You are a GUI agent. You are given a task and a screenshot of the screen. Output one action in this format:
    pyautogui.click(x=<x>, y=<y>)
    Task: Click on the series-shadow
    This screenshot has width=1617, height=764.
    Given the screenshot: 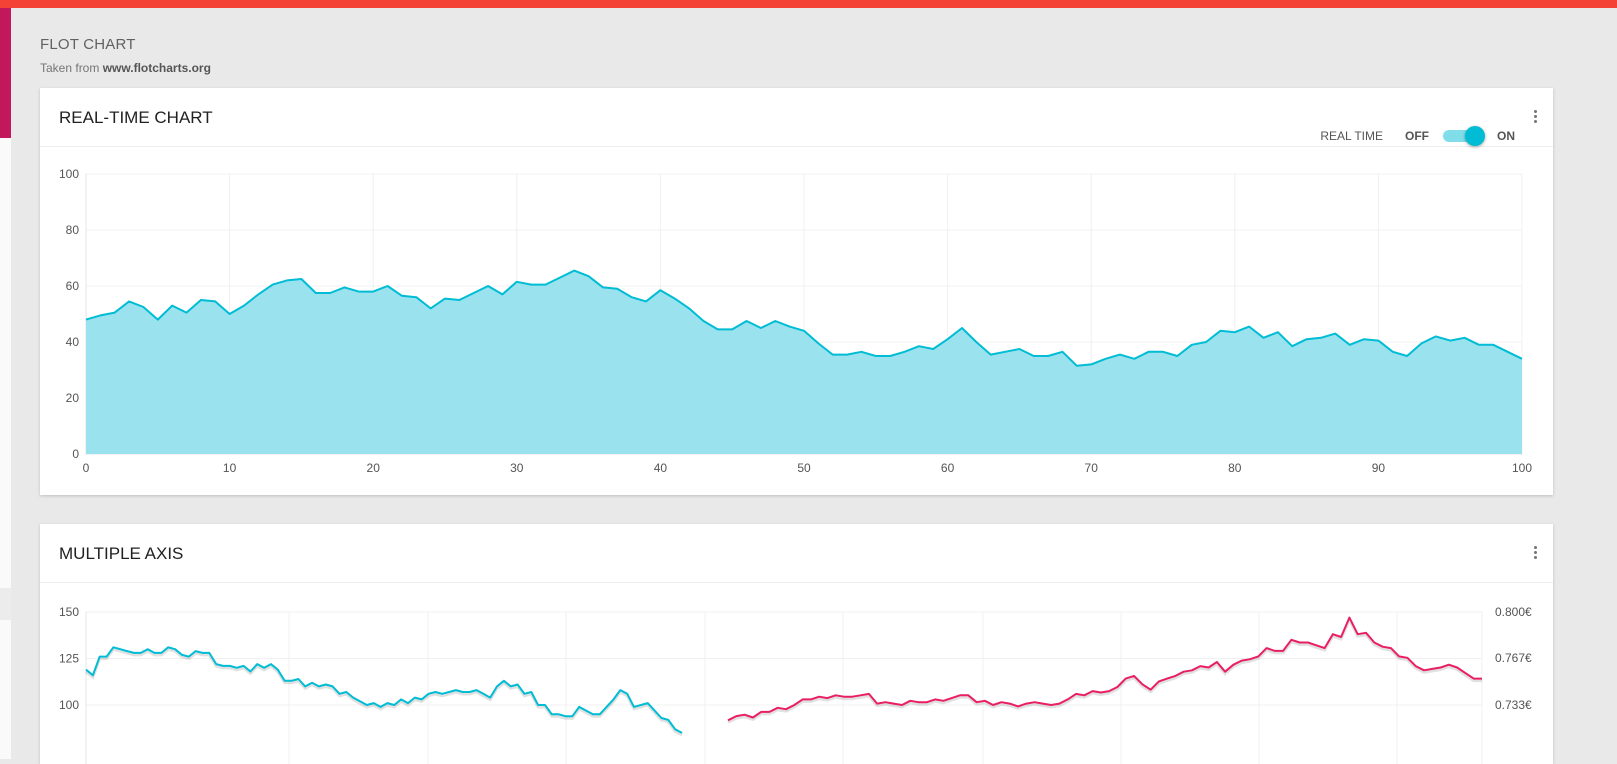 What is the action you would take?
    pyautogui.click(x=384, y=692)
    